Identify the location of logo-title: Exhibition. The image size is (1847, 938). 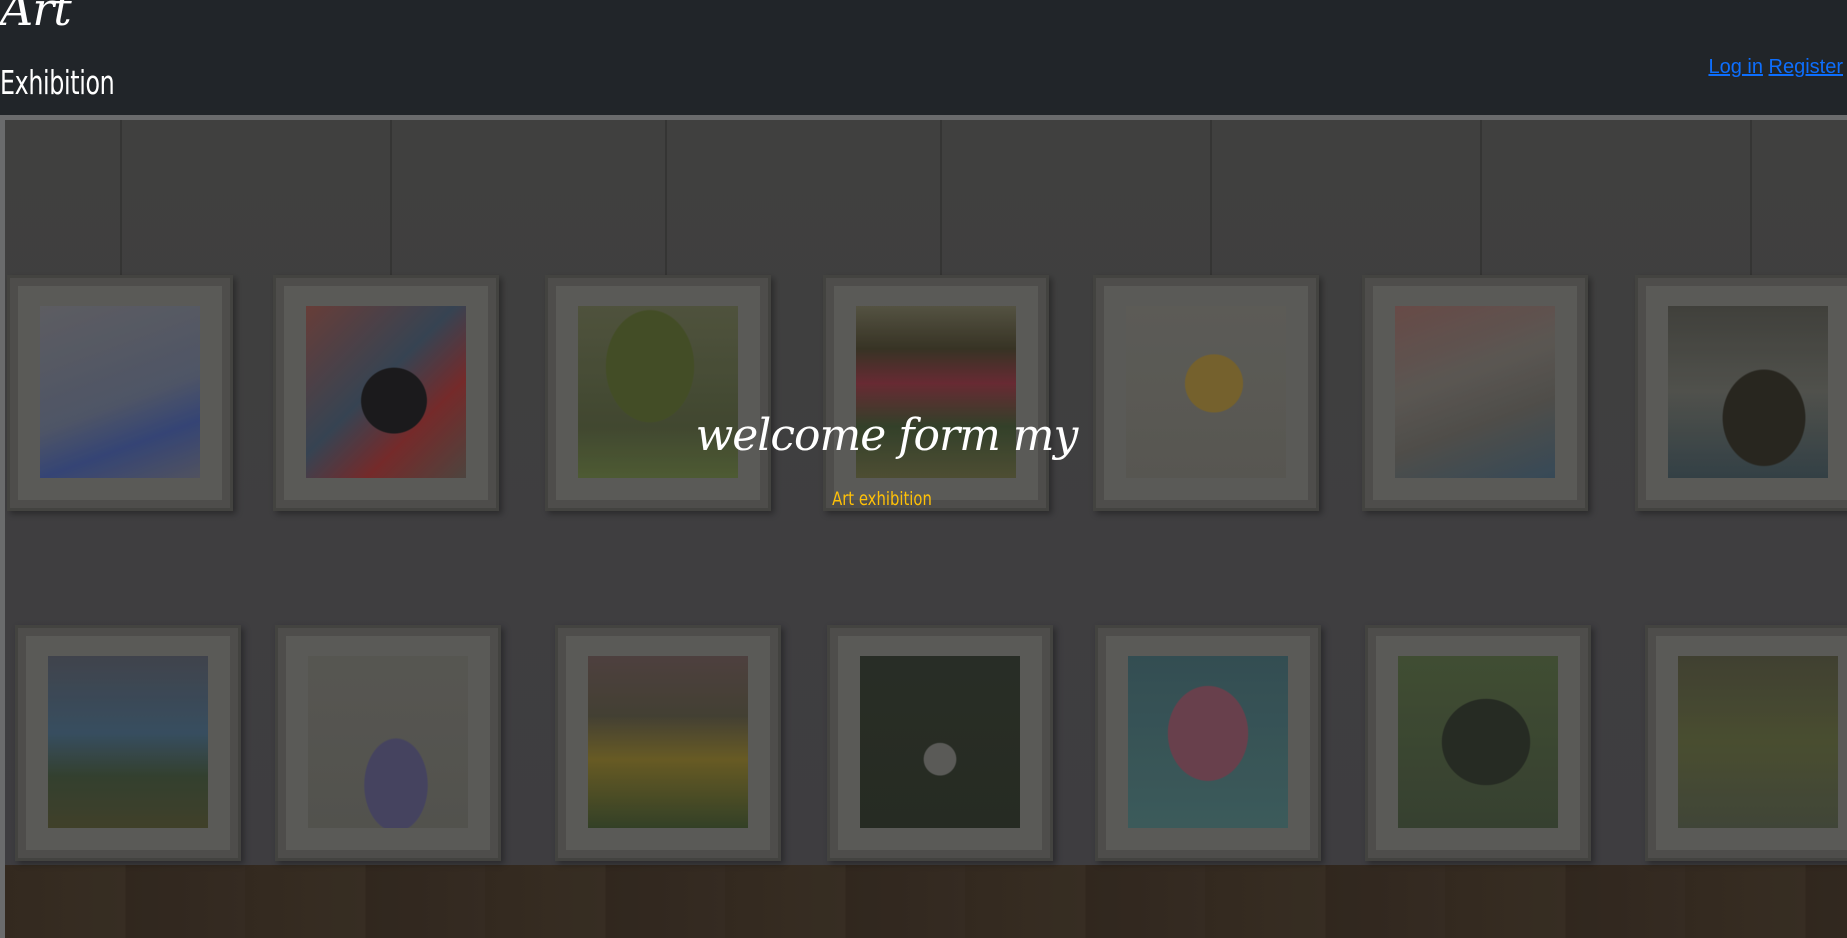
(57, 82).